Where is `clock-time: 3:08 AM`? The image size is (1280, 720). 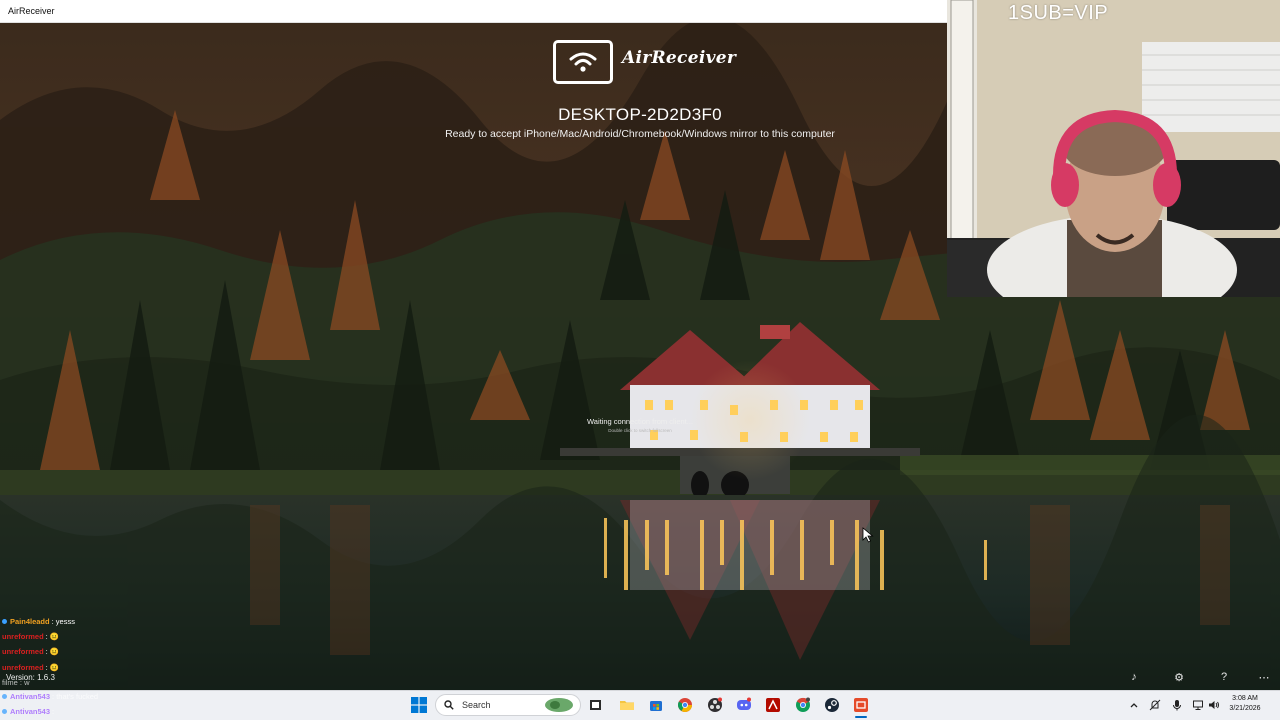
clock-time: 3:08 AM is located at coordinates (1245, 698).